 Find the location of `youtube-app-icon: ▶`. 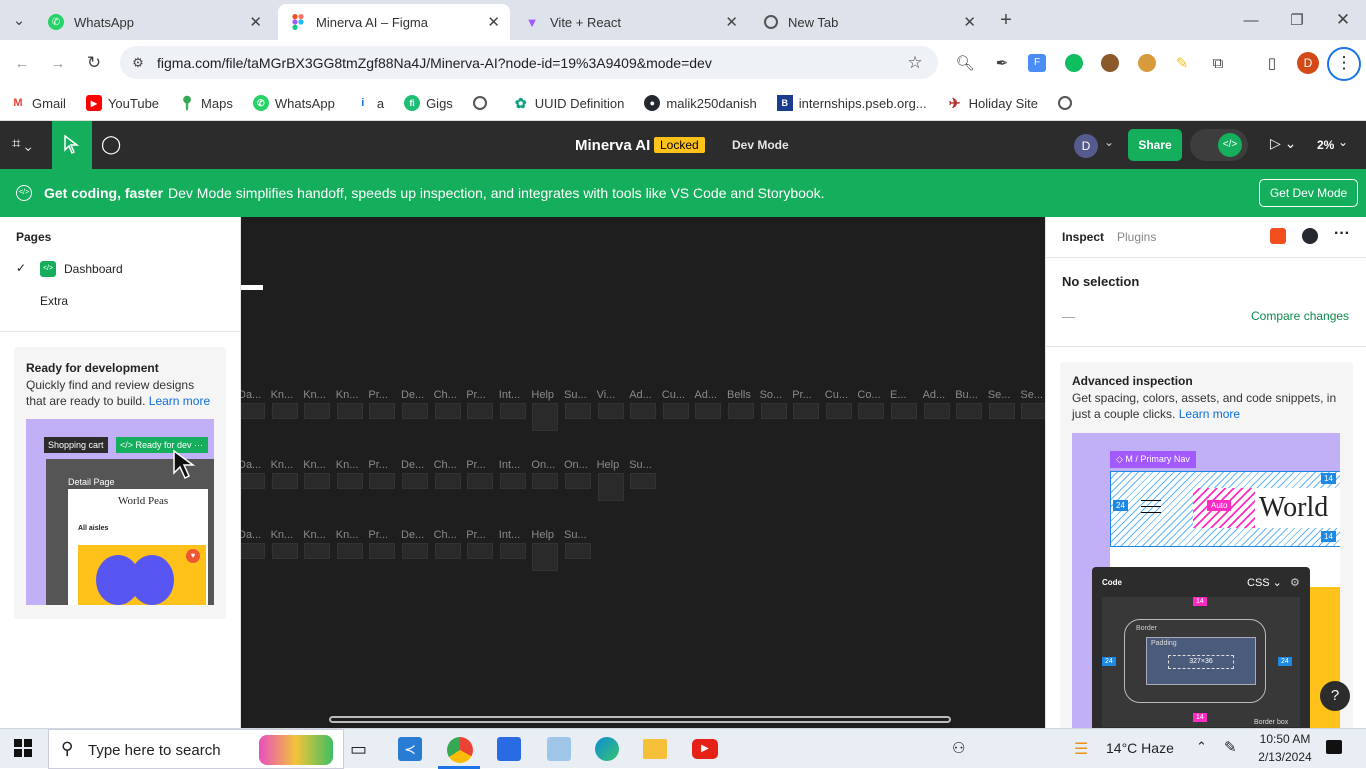

youtube-app-icon: ▶ is located at coordinates (705, 749).